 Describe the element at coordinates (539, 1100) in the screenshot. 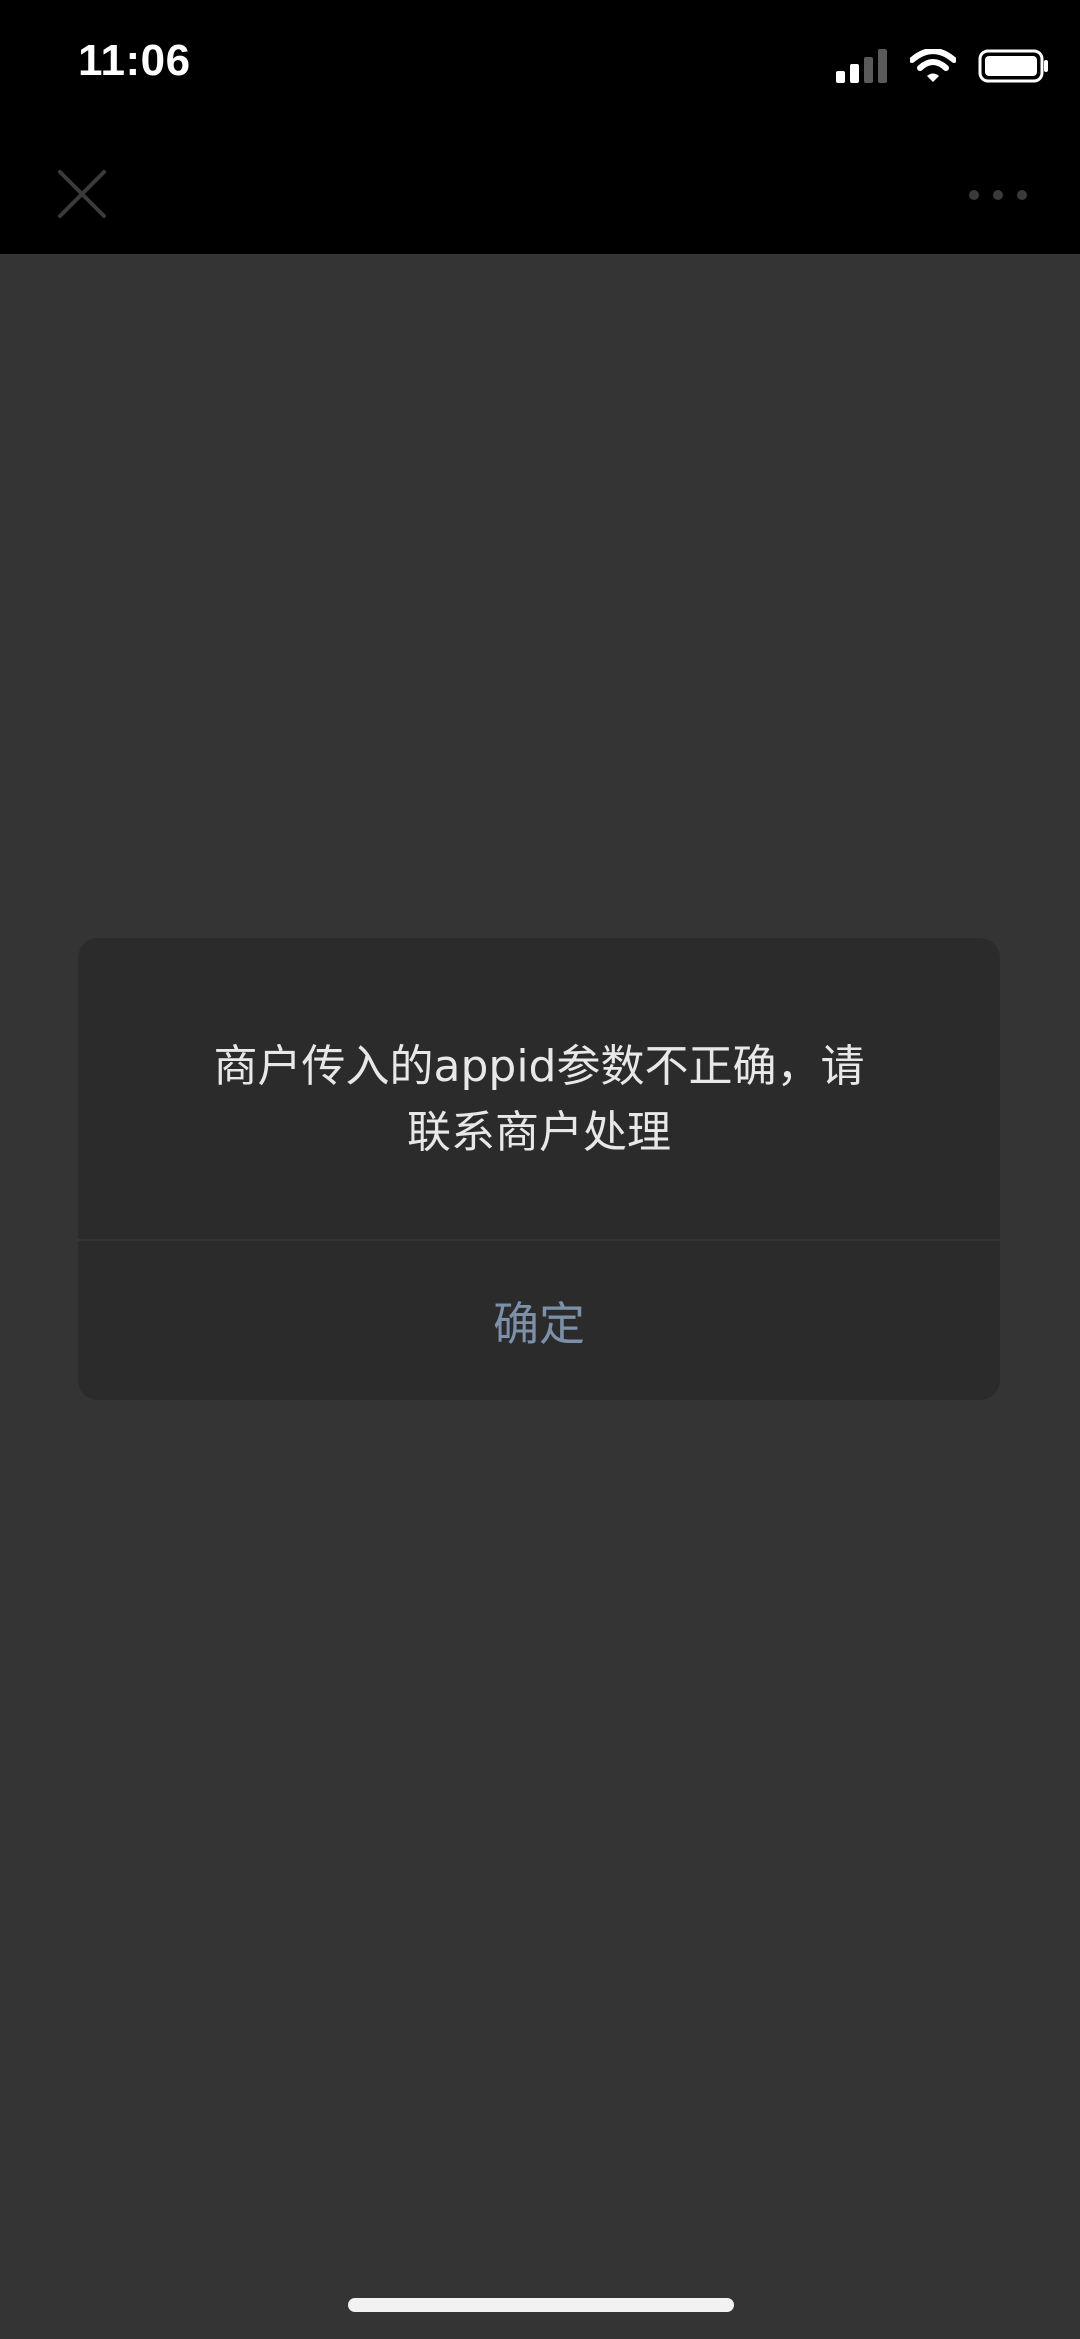

I see `dialog-message: 商户传入的appid参数不正确，请 联系商户处理` at that location.